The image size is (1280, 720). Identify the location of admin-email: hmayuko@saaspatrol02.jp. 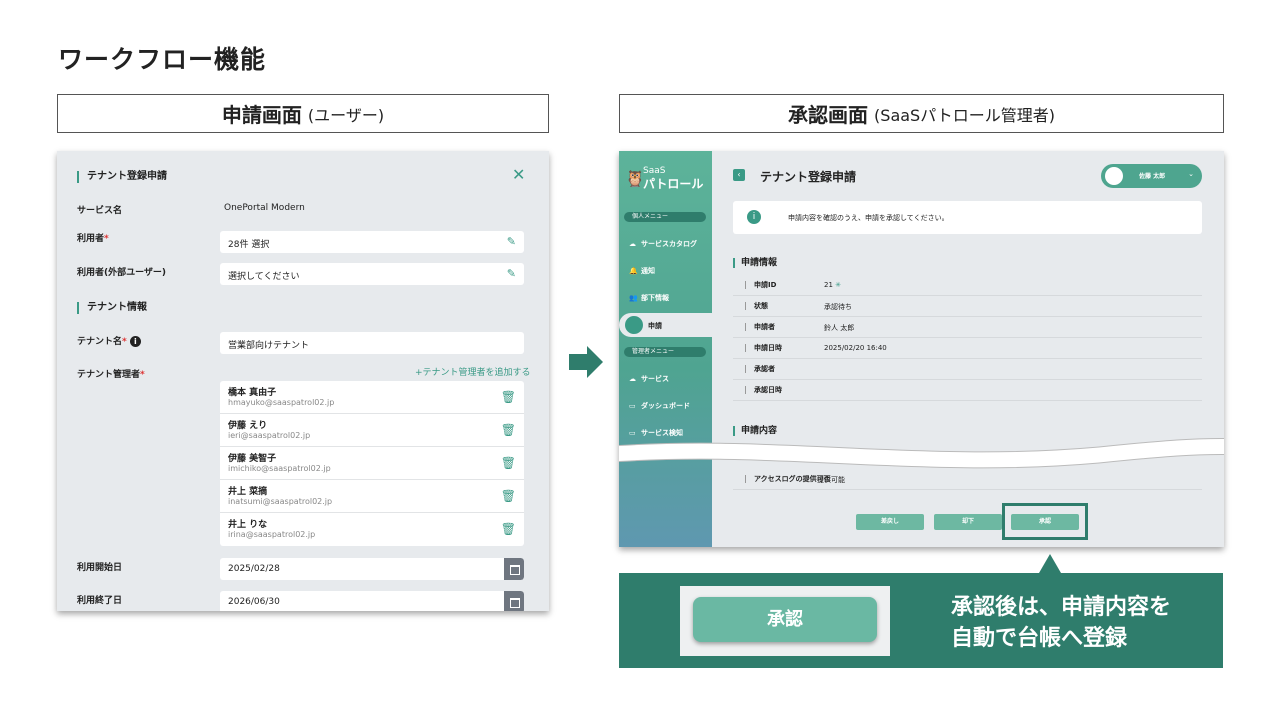
(281, 402).